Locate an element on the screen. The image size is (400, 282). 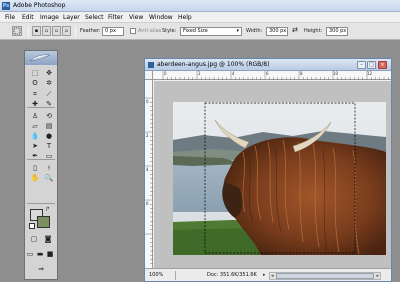
zoom-level-field: 100% is located at coordinates (160, 276).